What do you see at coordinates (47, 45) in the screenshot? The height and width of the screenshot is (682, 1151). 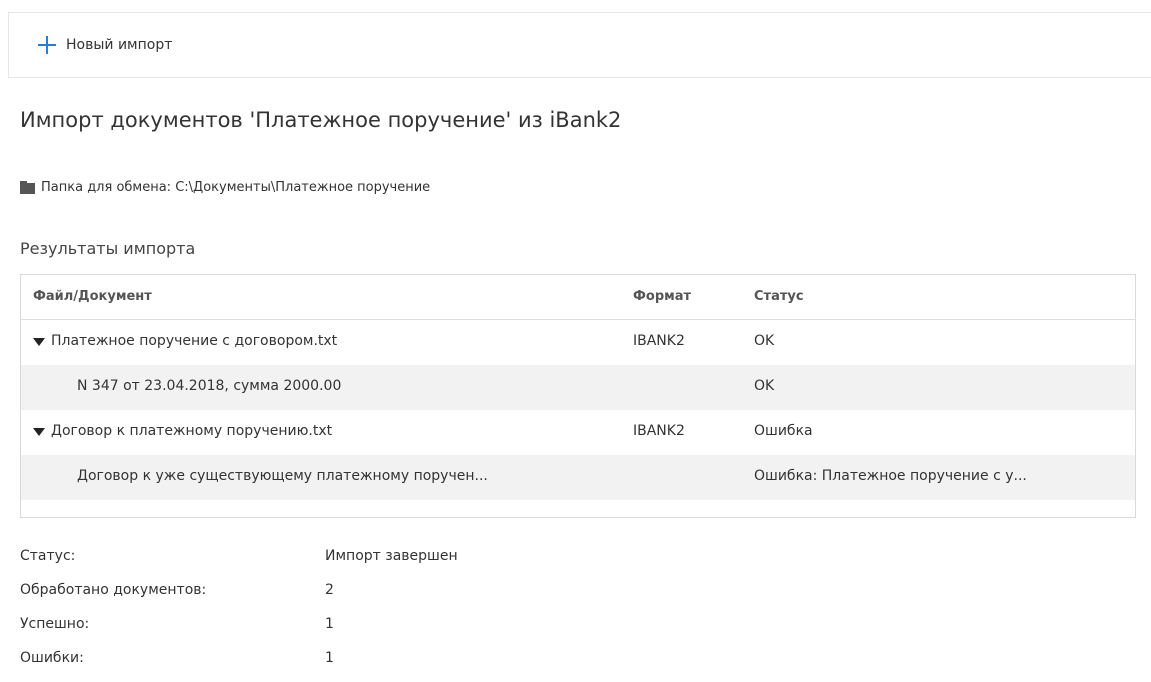 I see `plus-icon` at bounding box center [47, 45].